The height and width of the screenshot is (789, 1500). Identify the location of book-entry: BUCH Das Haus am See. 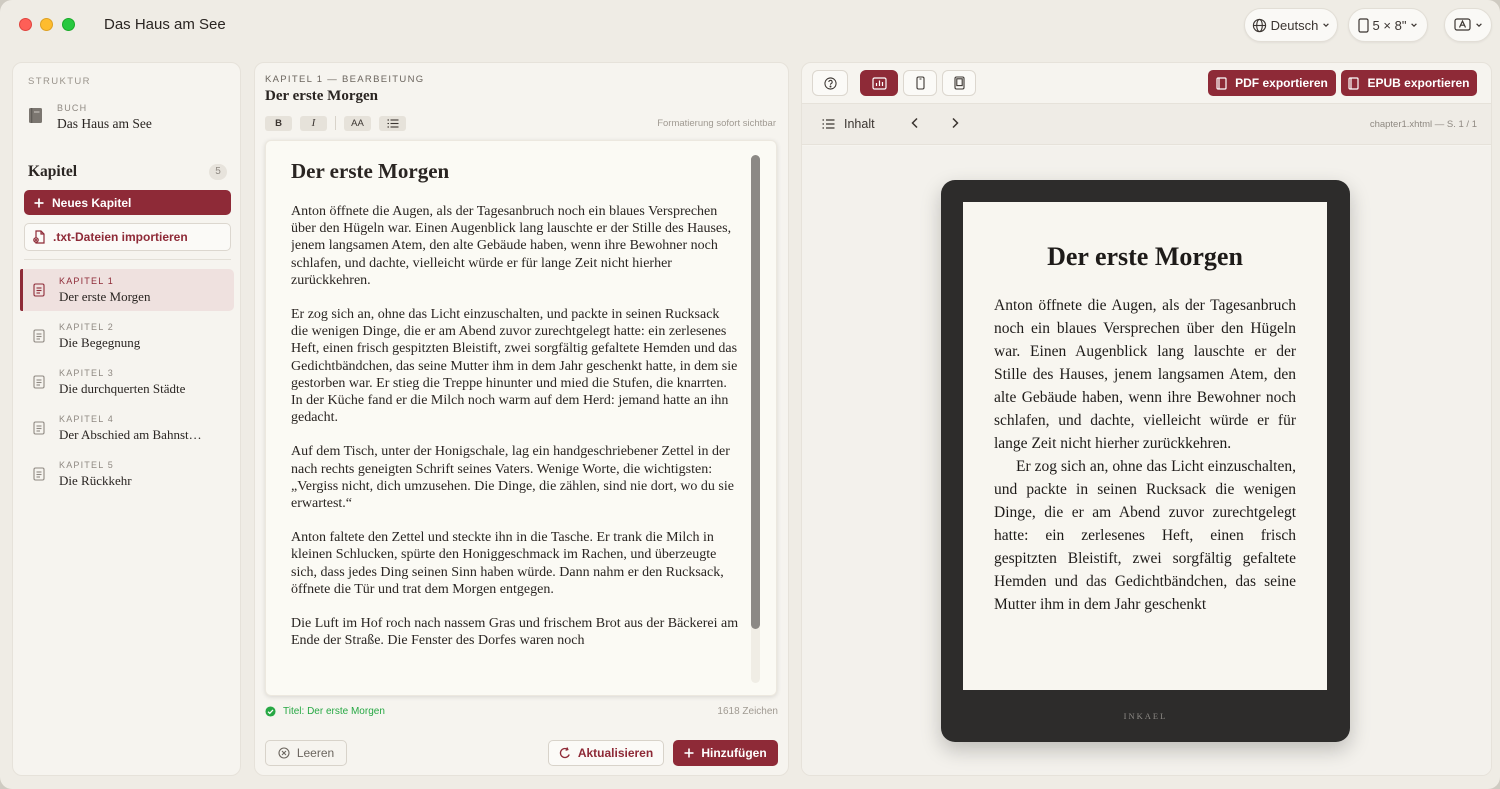
(90, 117).